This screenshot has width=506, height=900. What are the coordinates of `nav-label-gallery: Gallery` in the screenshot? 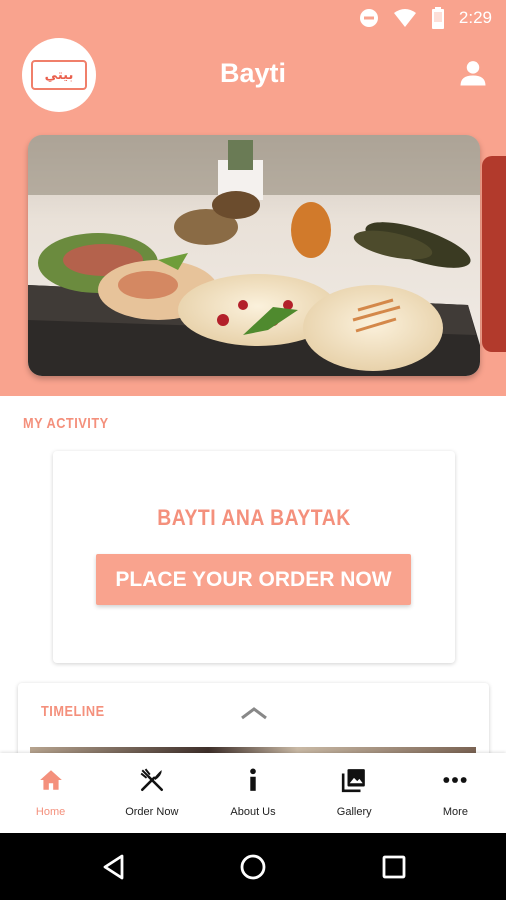 It's located at (354, 812).